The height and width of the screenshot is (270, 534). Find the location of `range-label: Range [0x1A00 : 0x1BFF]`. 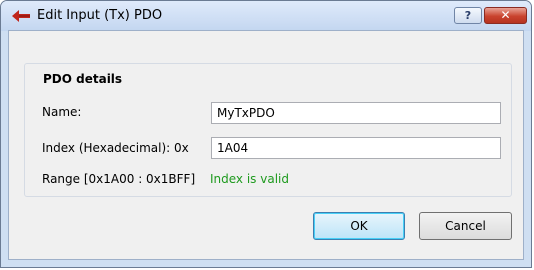

range-label: Range [0x1A00 : 0x1BFF] is located at coordinates (119, 179).